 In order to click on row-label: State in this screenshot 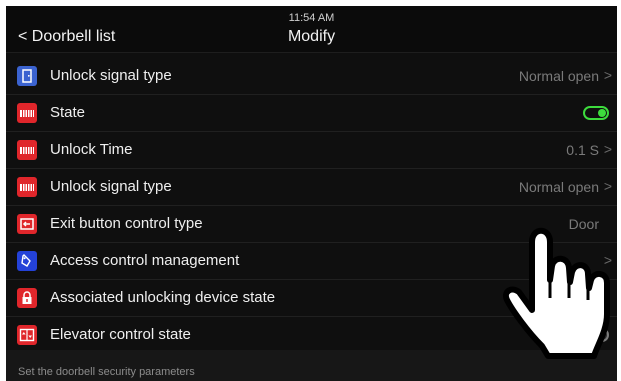, I will do `click(68, 112)`.